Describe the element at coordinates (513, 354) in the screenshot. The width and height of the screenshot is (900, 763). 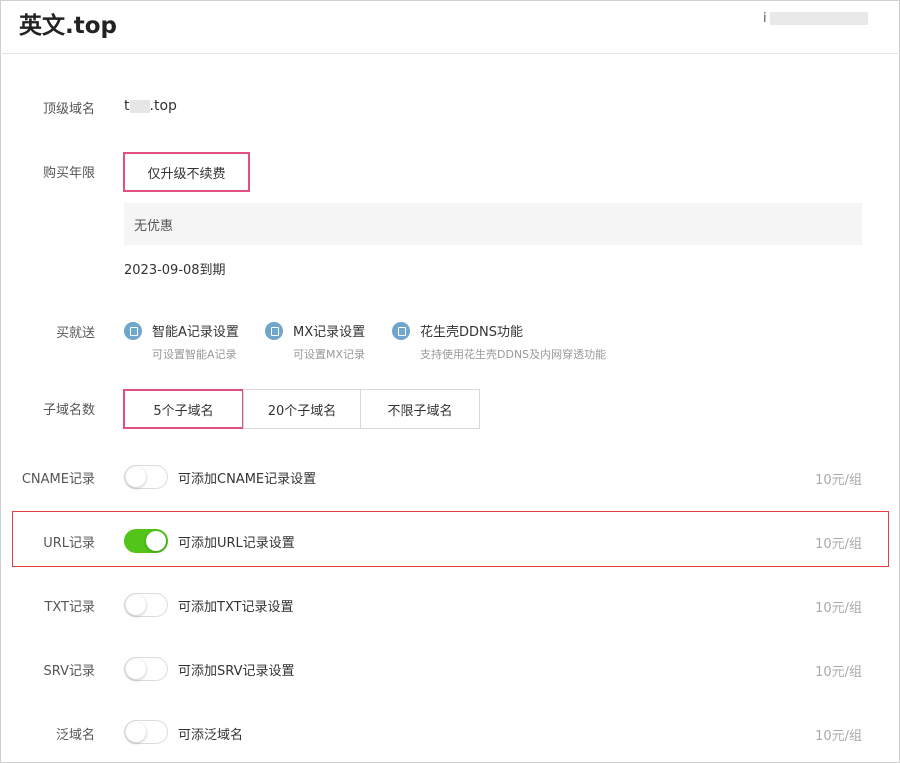
I see `gift-subtitle: 支持使用花生壳DDNS及内网穿透功能` at that location.